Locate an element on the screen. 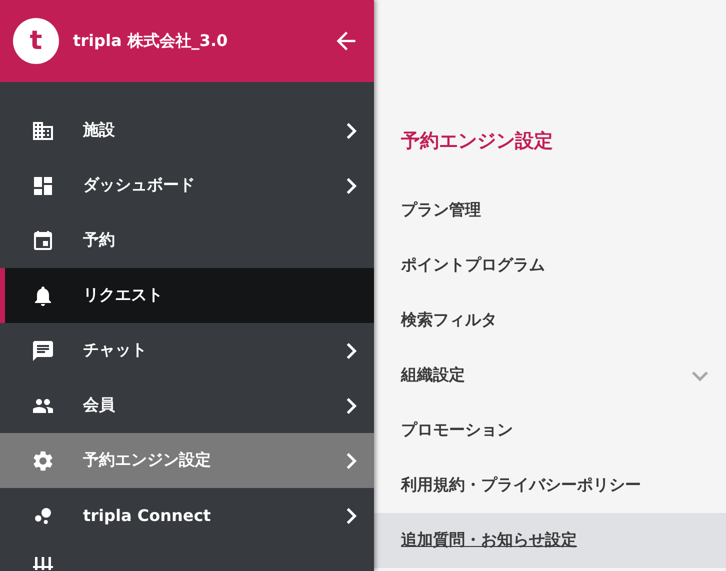 The height and width of the screenshot is (571, 726). sidebar-item: tripla Connect is located at coordinates (187, 515).